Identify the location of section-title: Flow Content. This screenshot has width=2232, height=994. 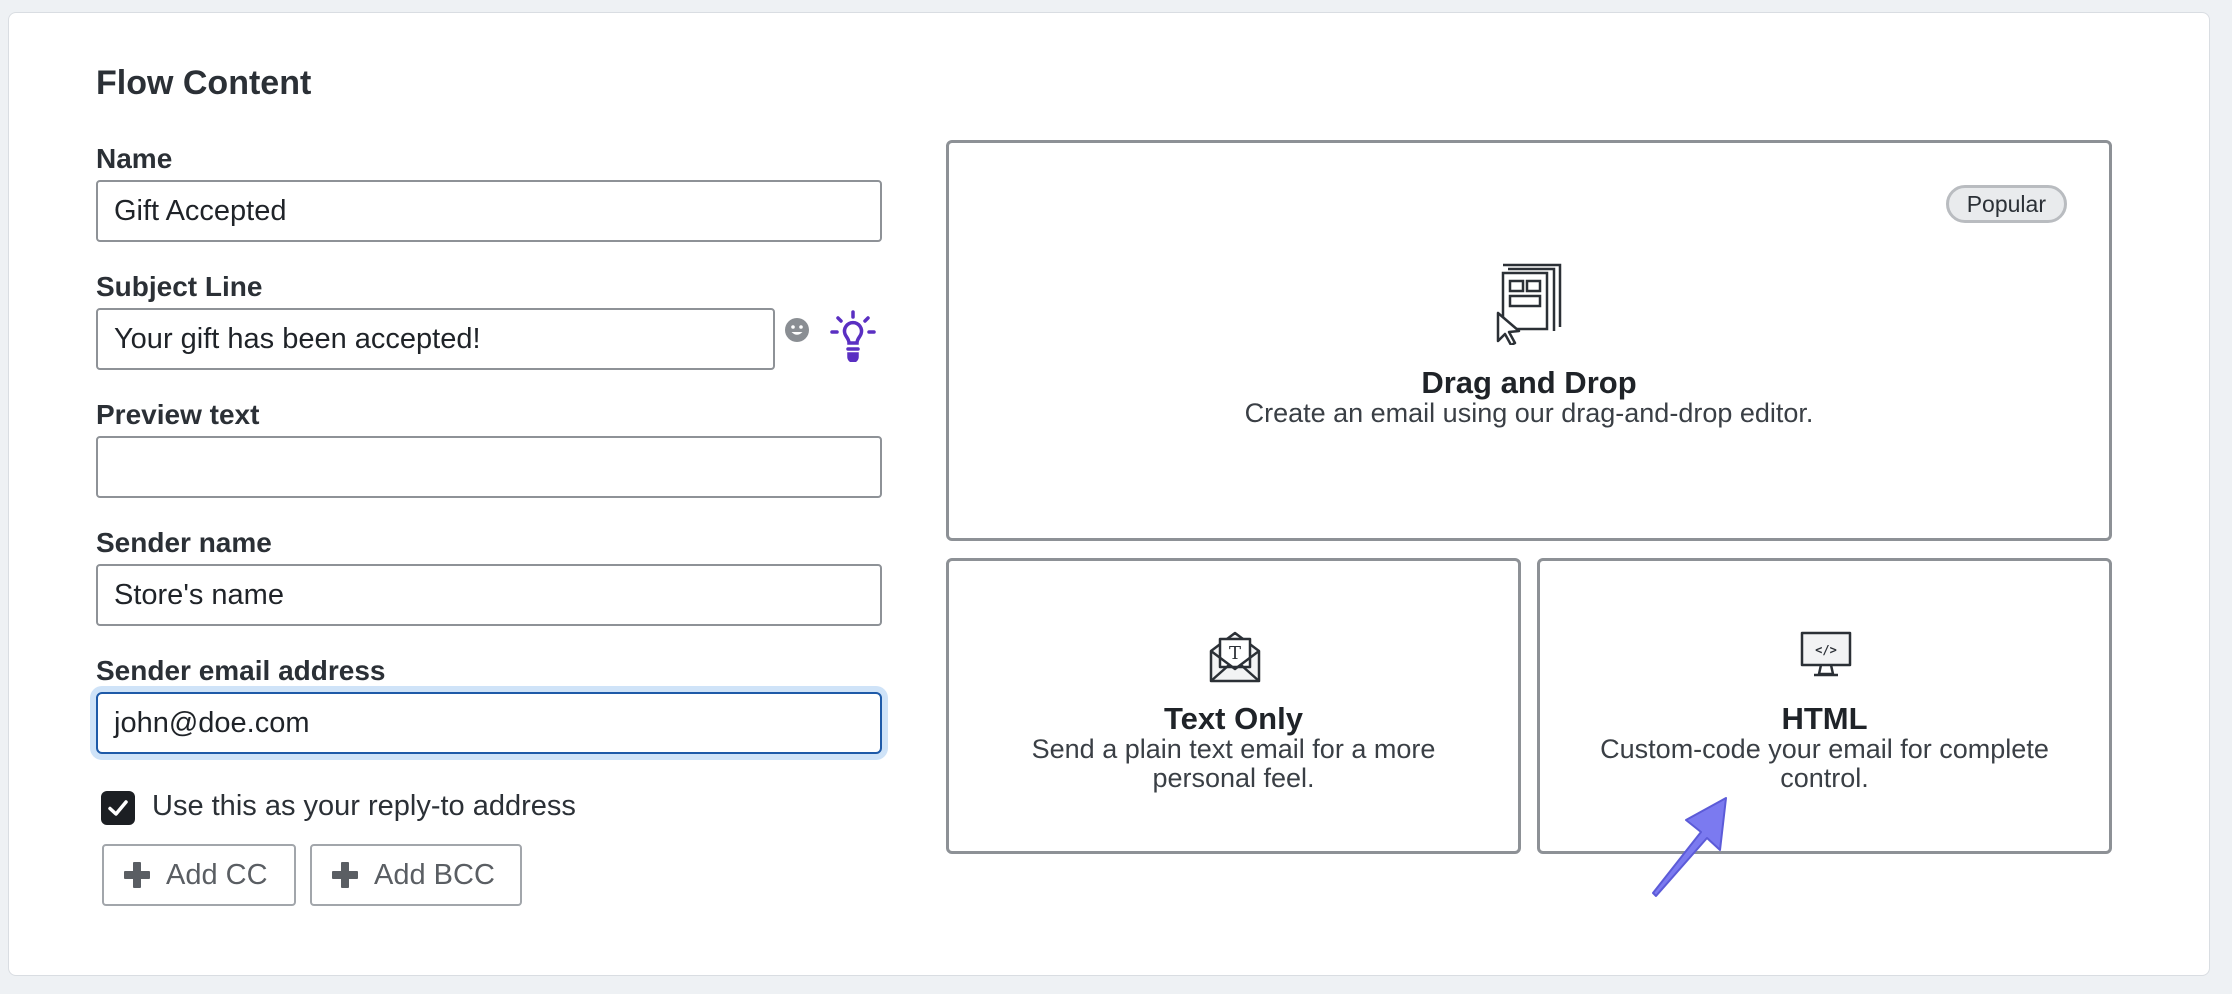
(204, 83).